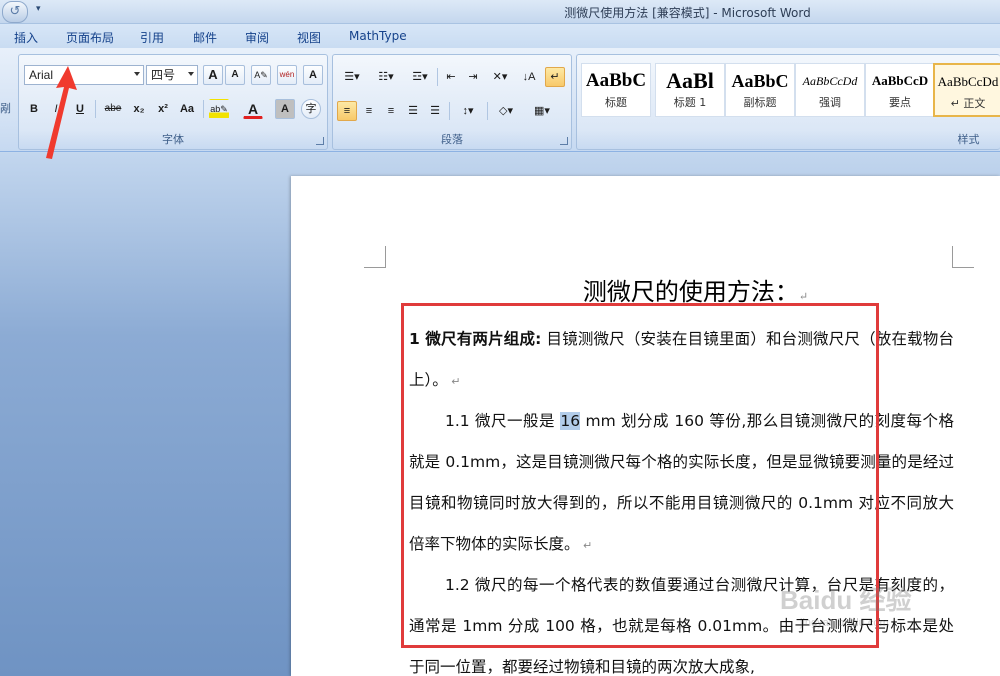 This screenshot has height=676, width=1000. I want to click on show-marks-button: ↵, so click(555, 77).